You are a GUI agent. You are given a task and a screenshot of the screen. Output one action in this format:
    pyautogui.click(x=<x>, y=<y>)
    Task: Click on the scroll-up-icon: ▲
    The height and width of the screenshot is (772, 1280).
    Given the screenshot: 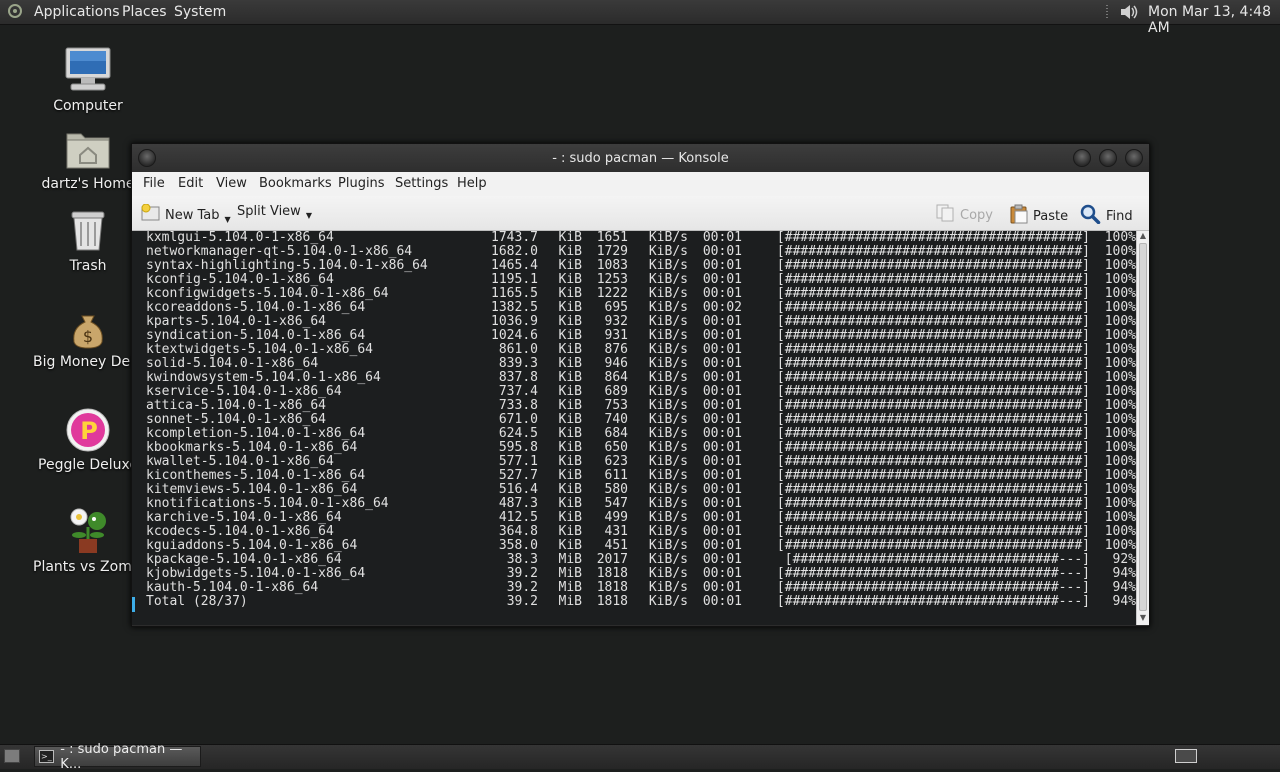 What is the action you would take?
    pyautogui.click(x=1143, y=235)
    